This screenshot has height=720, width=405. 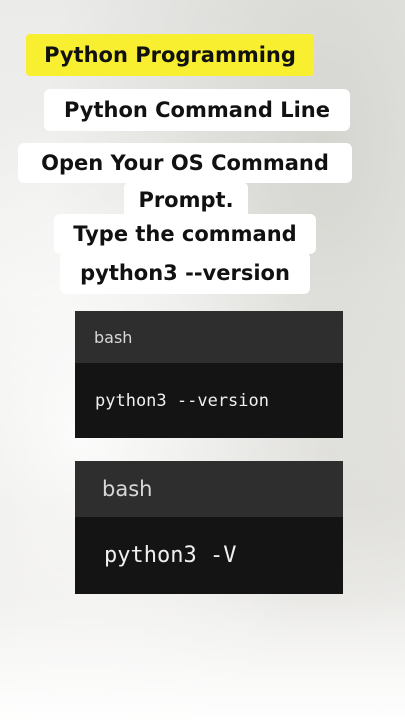 What do you see at coordinates (185, 234) in the screenshot?
I see `instruction-line-3: Type the command` at bounding box center [185, 234].